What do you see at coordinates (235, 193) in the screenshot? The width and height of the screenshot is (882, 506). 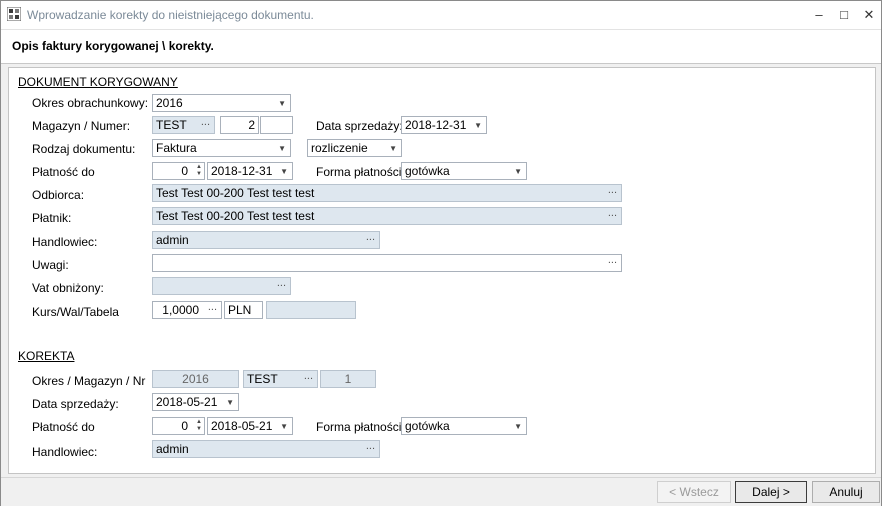 I see `odbiorca-value: Test Test 00-200 Test test test` at bounding box center [235, 193].